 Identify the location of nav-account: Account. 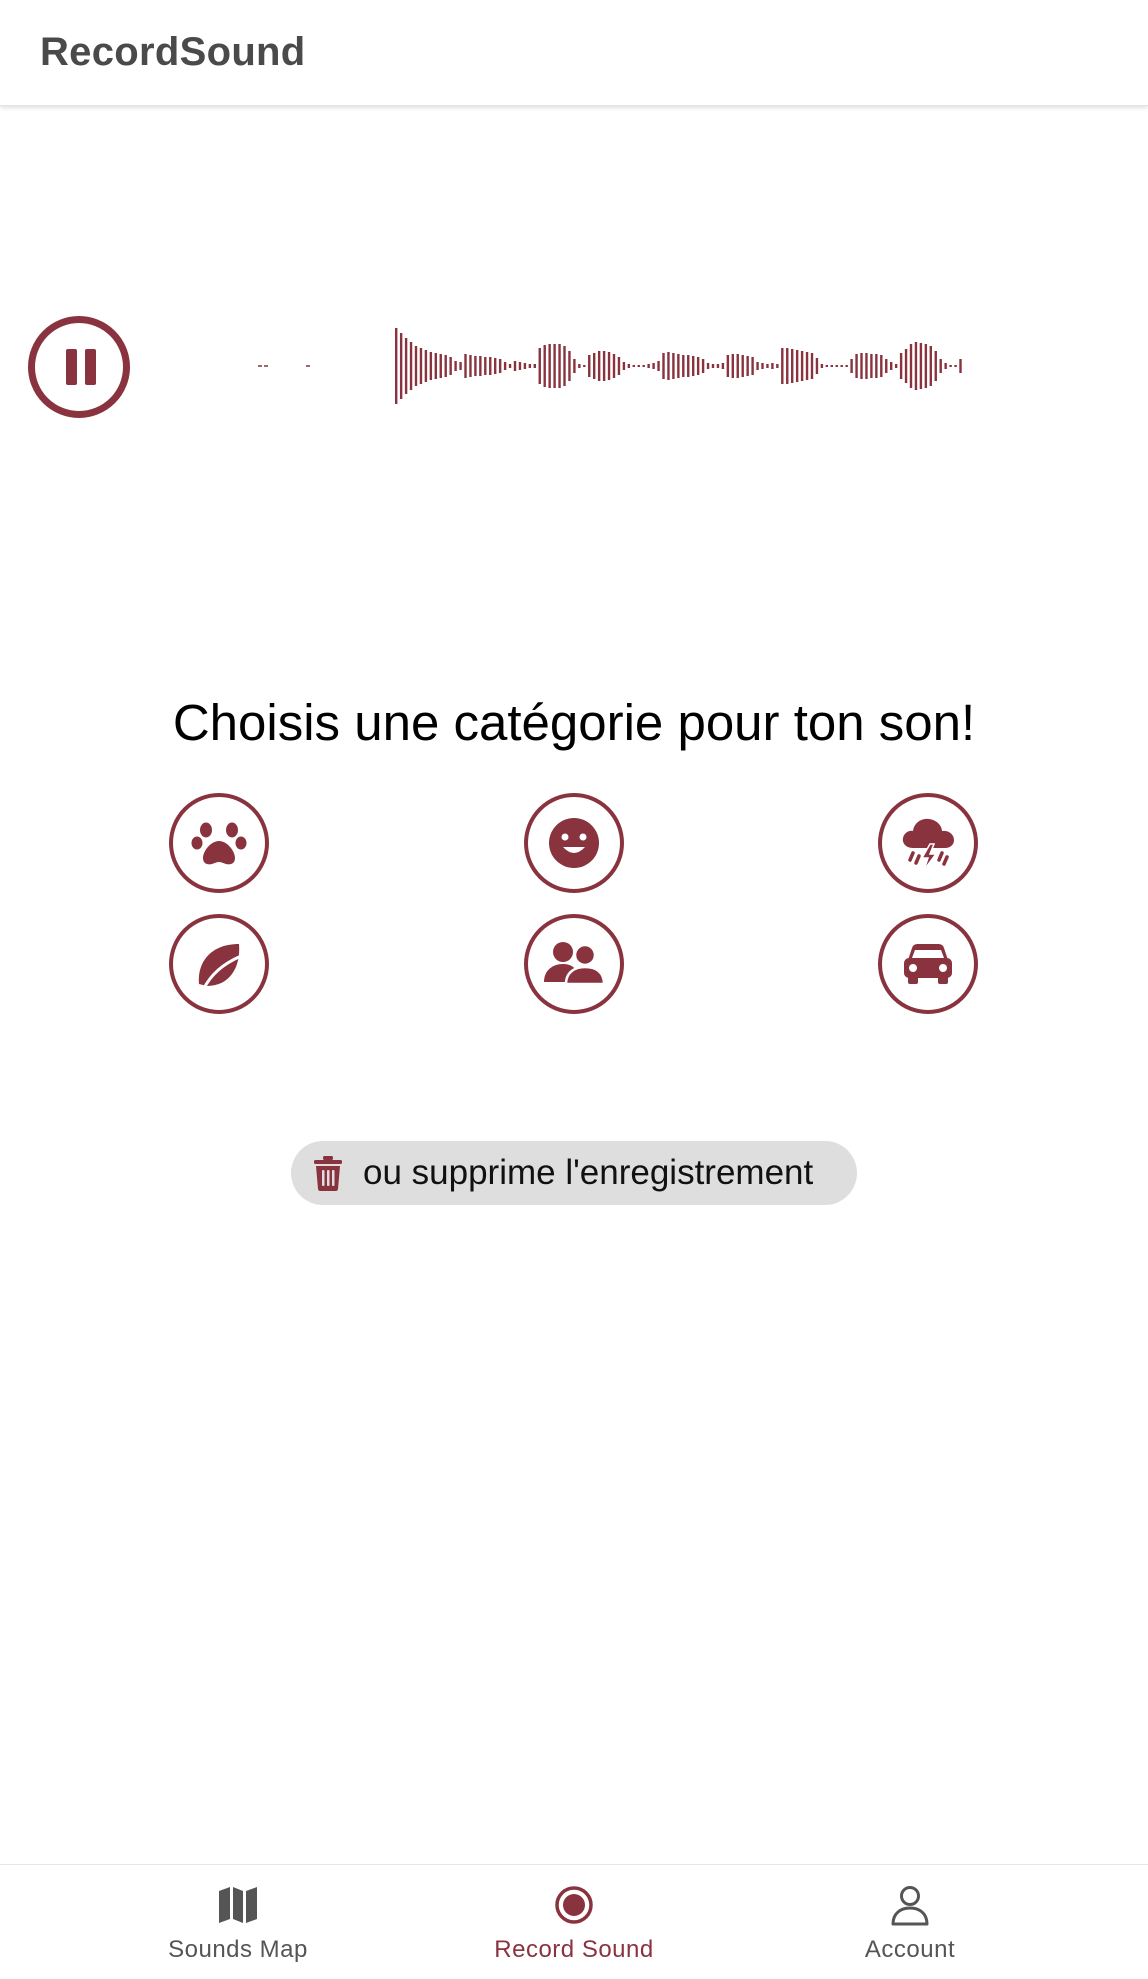
(910, 1922).